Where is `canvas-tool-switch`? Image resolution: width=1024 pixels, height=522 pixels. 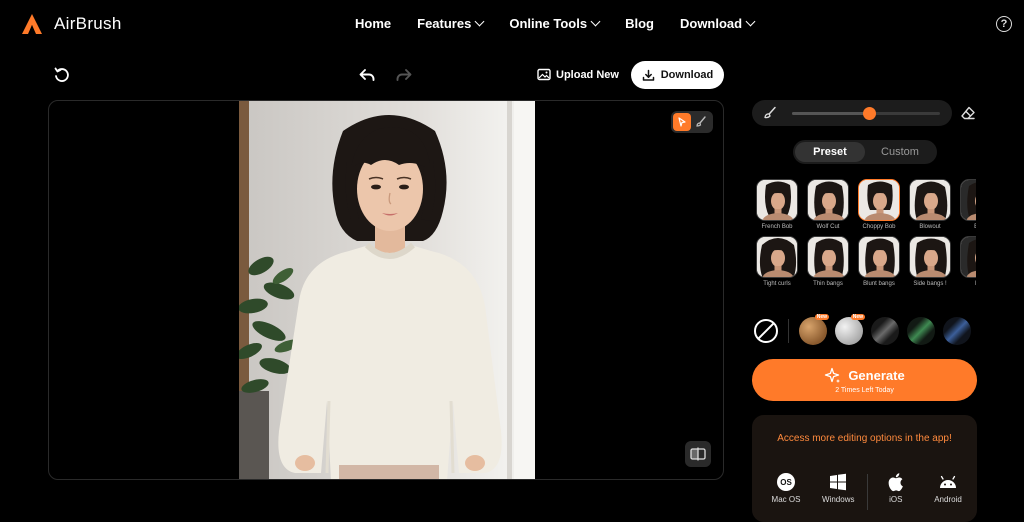
canvas-tool-switch is located at coordinates (692, 122).